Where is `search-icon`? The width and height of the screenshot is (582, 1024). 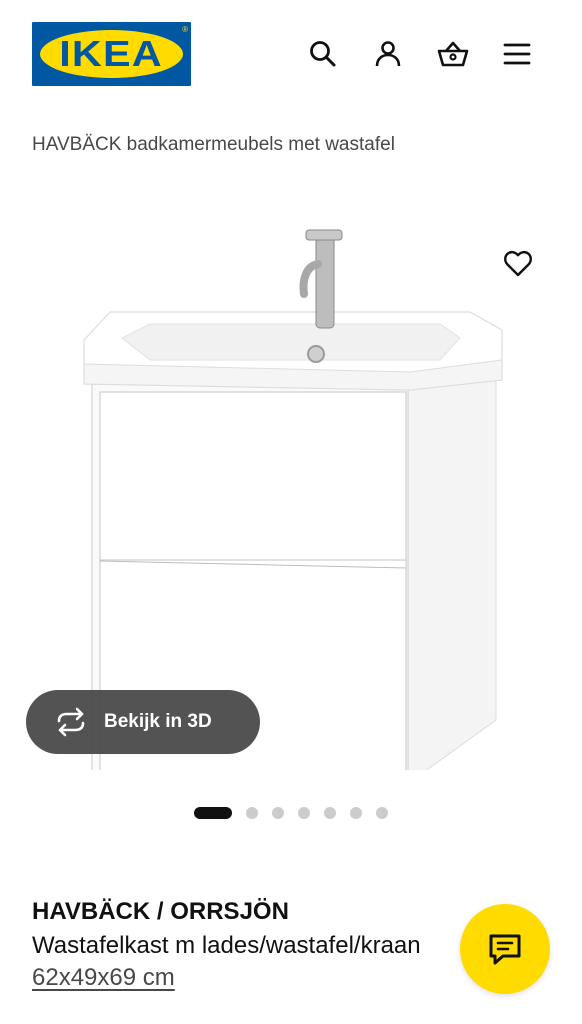
search-icon is located at coordinates (323, 54).